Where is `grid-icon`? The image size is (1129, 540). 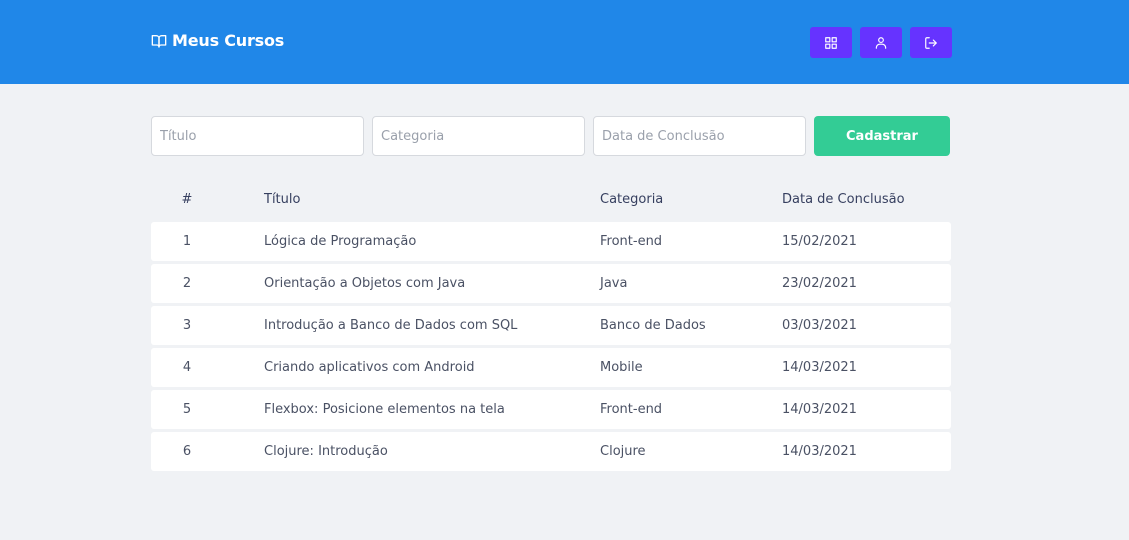 grid-icon is located at coordinates (831, 43).